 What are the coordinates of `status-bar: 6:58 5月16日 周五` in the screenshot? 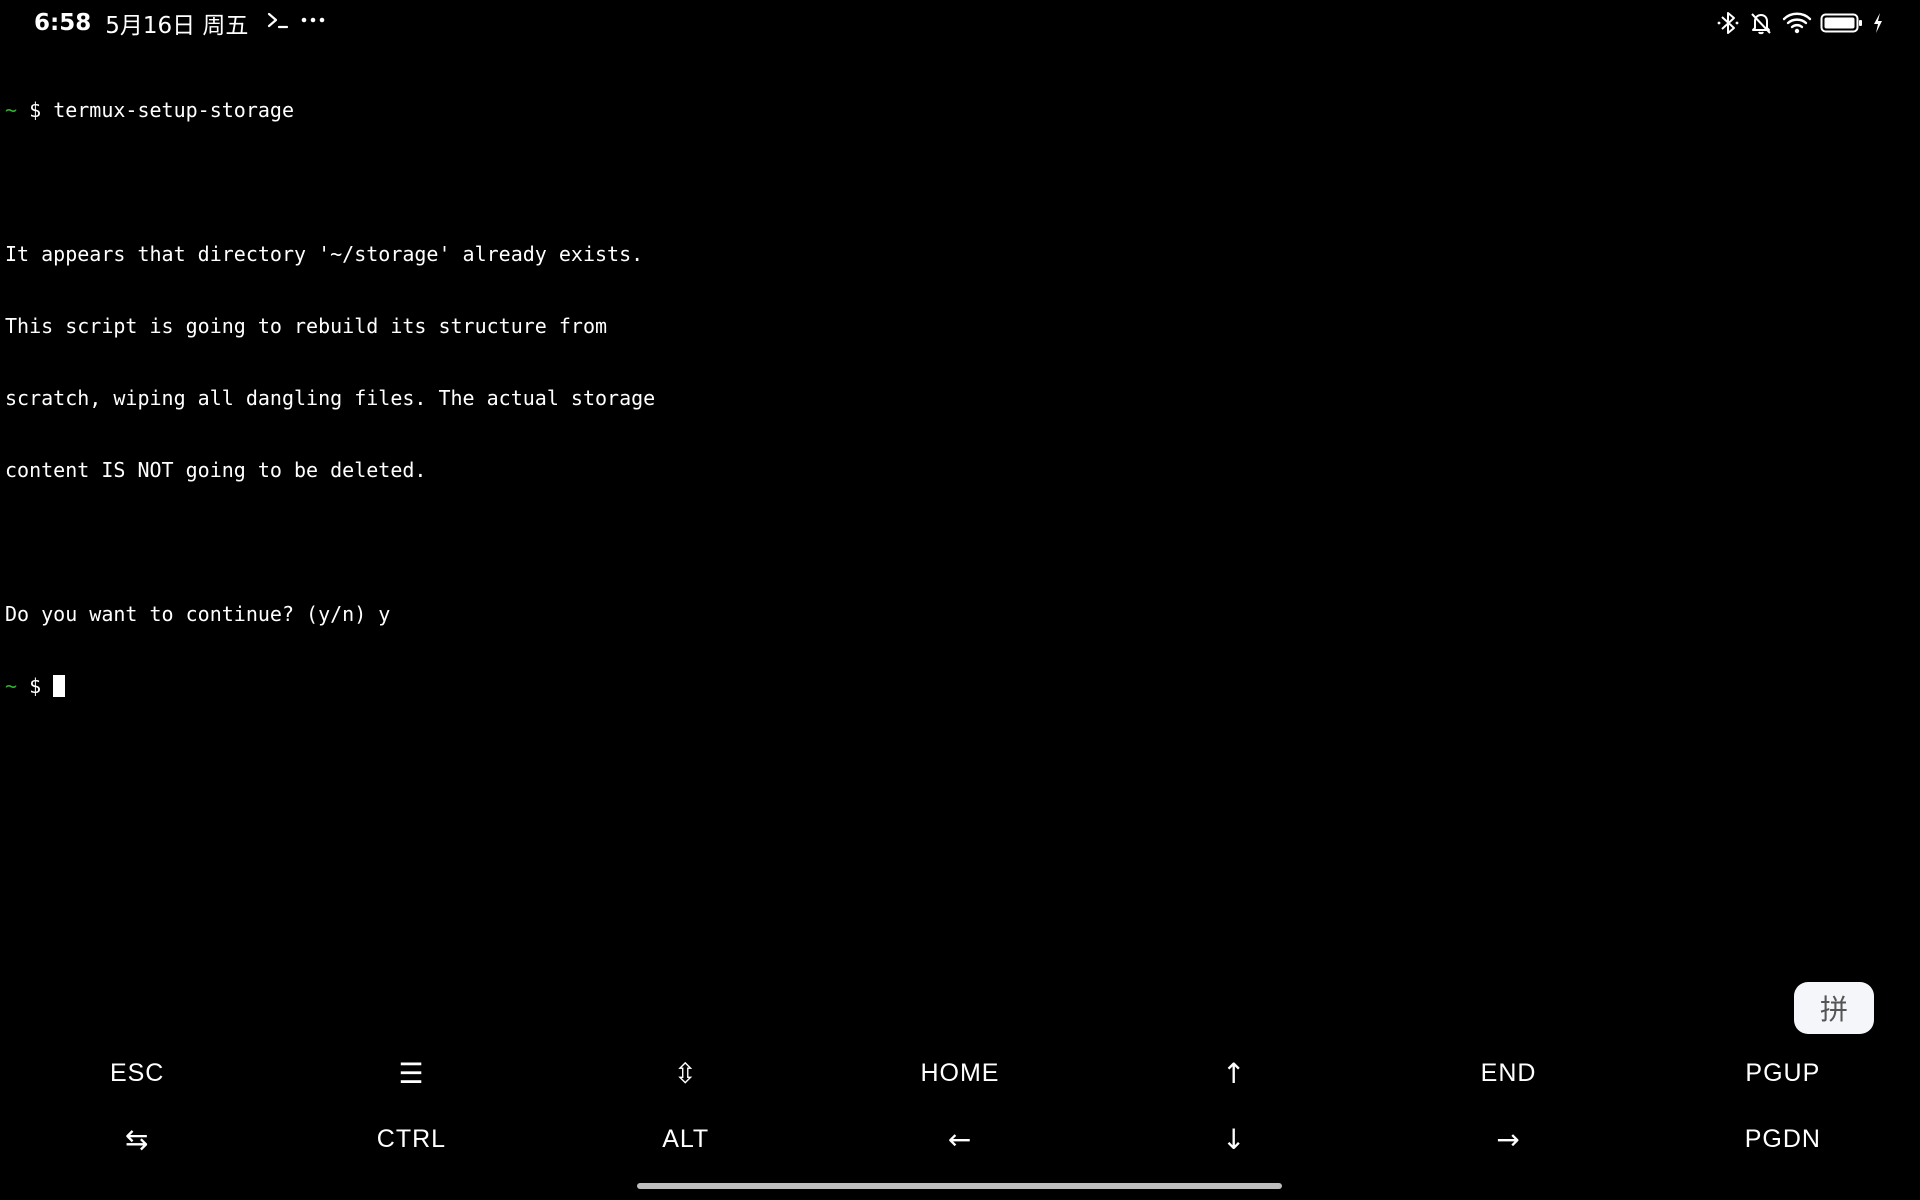 It's located at (960, 23).